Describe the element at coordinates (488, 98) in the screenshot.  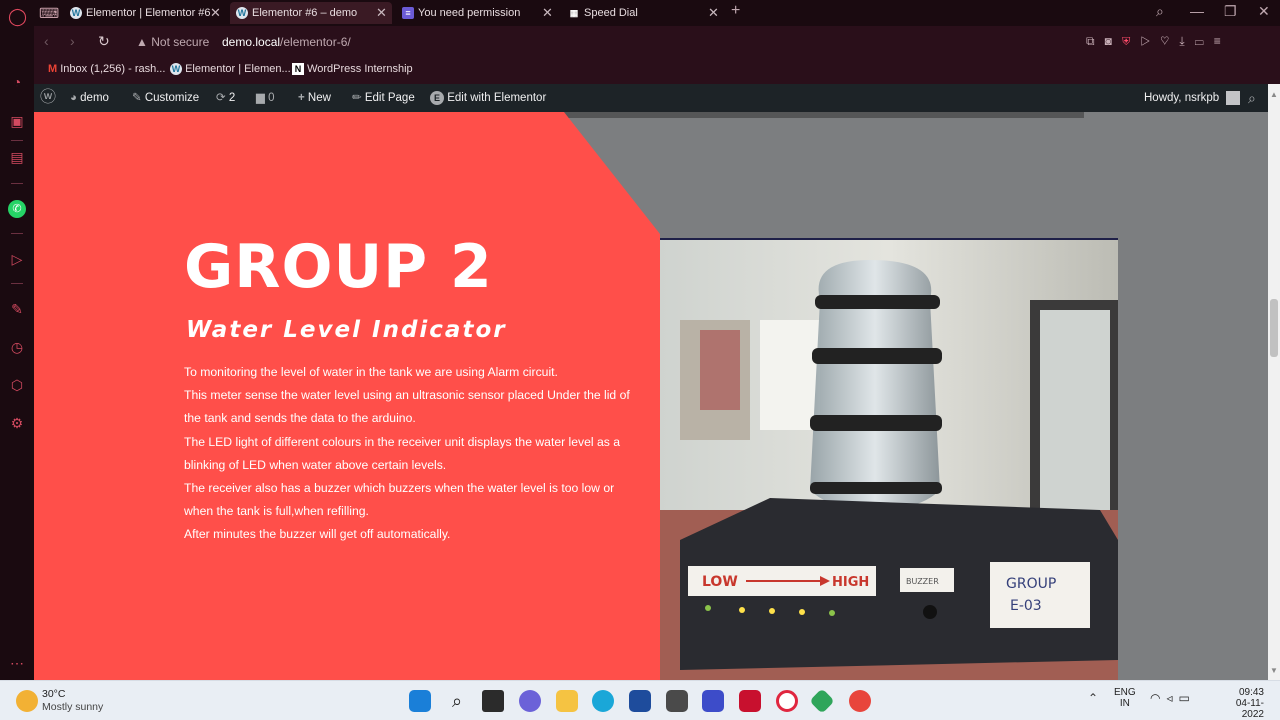
I see `wp-edit-elementor: E Edit with Elementor` at that location.